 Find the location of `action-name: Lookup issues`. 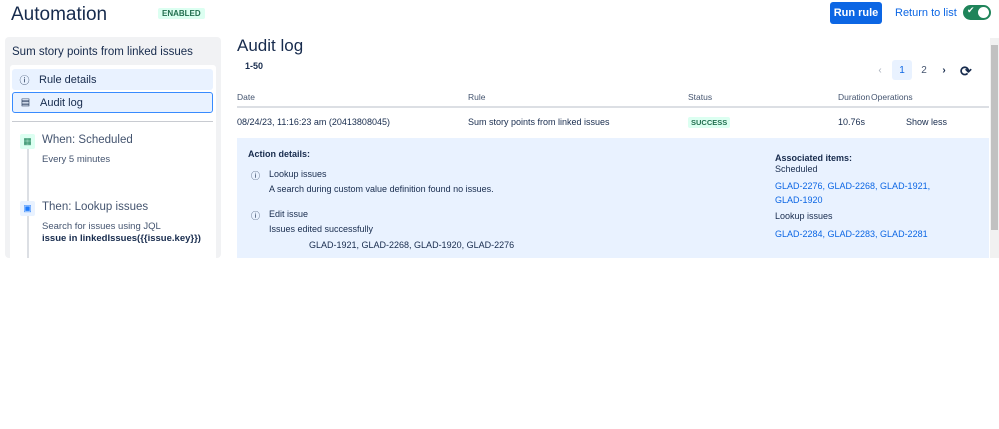

action-name: Lookup issues is located at coordinates (298, 174).